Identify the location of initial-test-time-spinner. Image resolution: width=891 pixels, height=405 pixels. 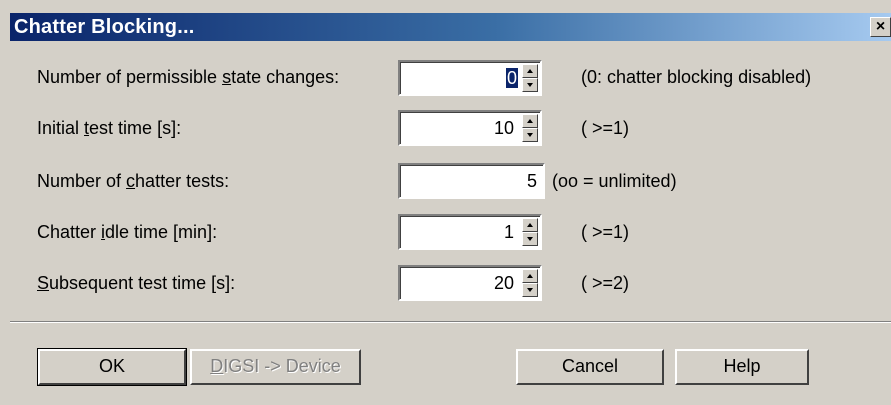
(530, 128).